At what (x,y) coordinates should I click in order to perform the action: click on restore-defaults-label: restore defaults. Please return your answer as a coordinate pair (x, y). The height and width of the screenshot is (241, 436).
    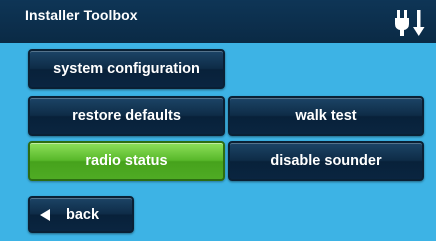
    Looking at the image, I should click on (126, 116).